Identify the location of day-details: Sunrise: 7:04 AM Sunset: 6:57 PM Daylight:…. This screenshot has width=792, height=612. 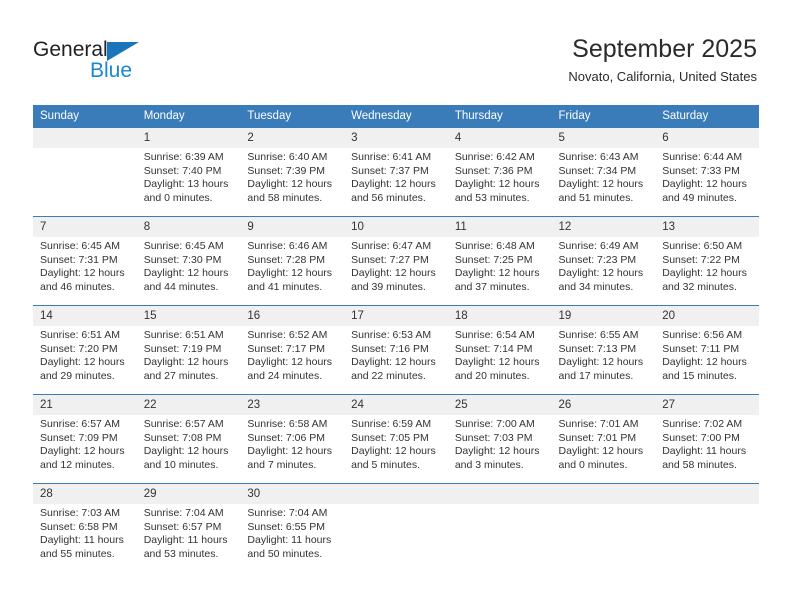
(189, 532).